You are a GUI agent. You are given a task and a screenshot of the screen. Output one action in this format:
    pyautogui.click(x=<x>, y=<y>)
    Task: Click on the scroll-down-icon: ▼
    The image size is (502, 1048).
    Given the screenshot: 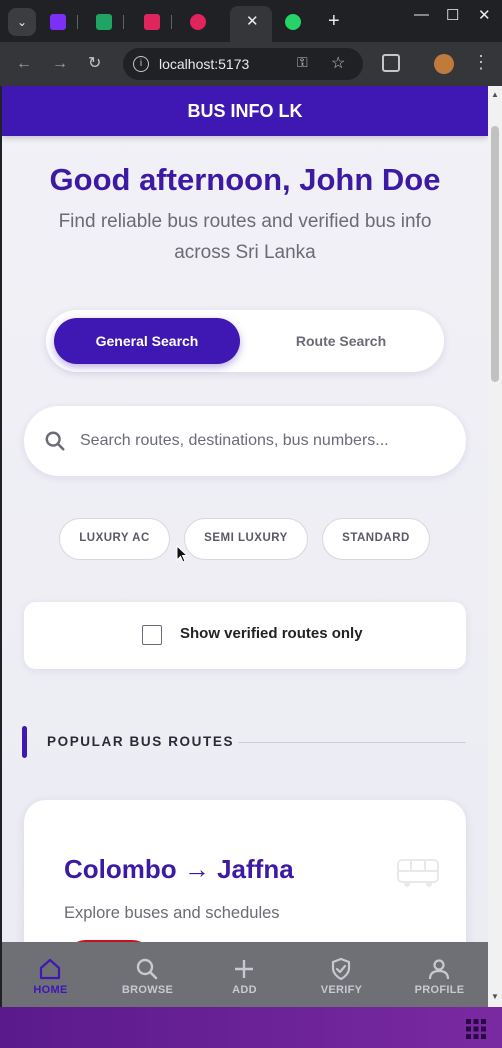 What is the action you would take?
    pyautogui.click(x=495, y=996)
    